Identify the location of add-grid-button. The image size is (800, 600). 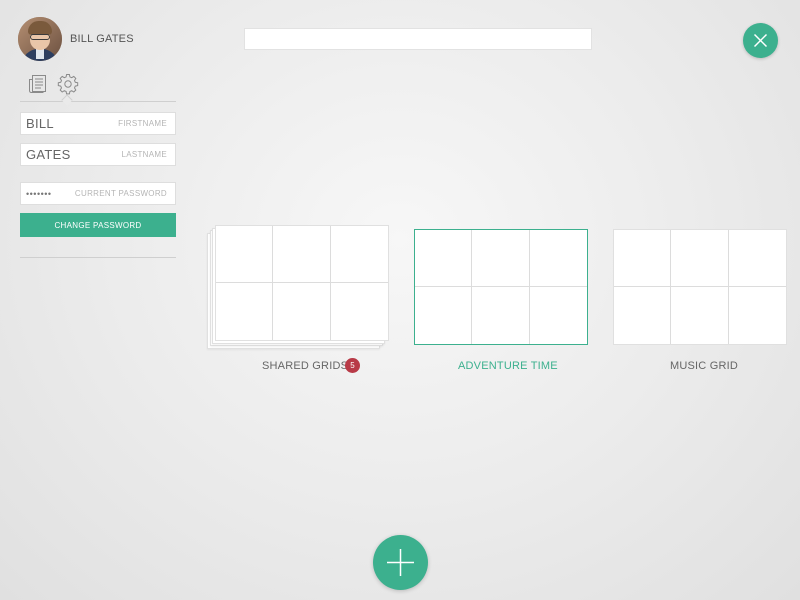
(400, 562).